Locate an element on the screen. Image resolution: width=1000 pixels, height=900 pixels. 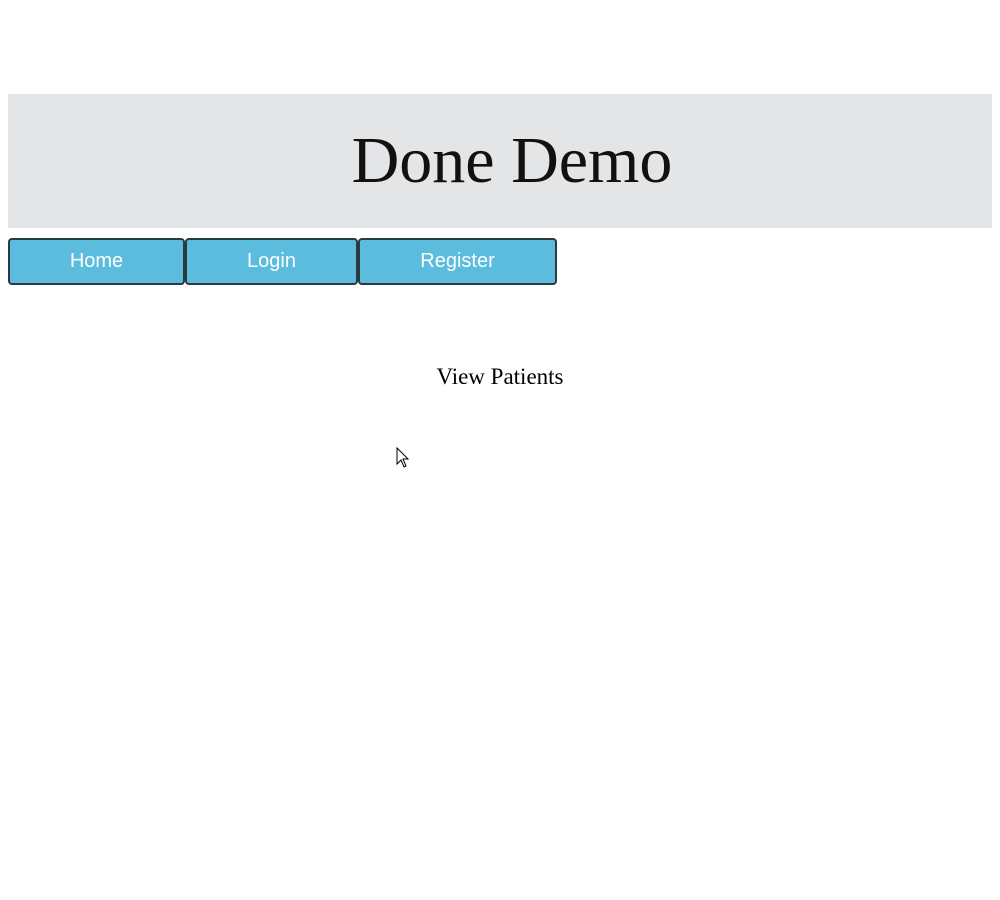
mouse-pointer-icon is located at coordinates (403, 457).